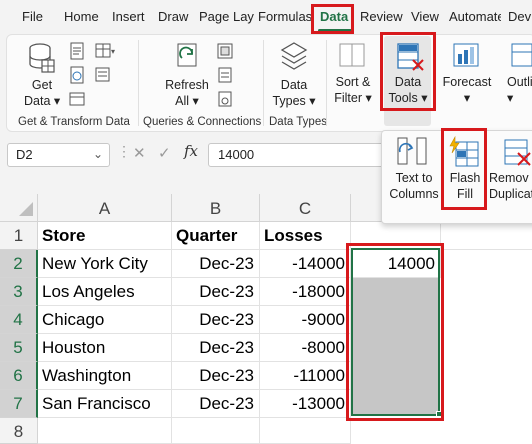 The height and width of the screenshot is (444, 532). Describe the element at coordinates (225, 99) in the screenshot. I see `edit-links-icon` at that location.